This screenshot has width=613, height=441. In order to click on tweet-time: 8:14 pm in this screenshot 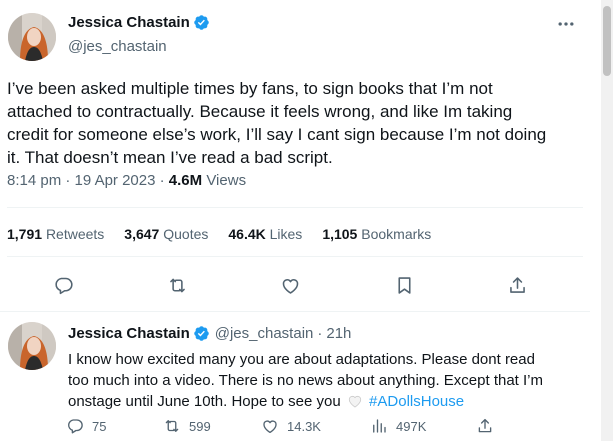, I will do `click(34, 180)`.